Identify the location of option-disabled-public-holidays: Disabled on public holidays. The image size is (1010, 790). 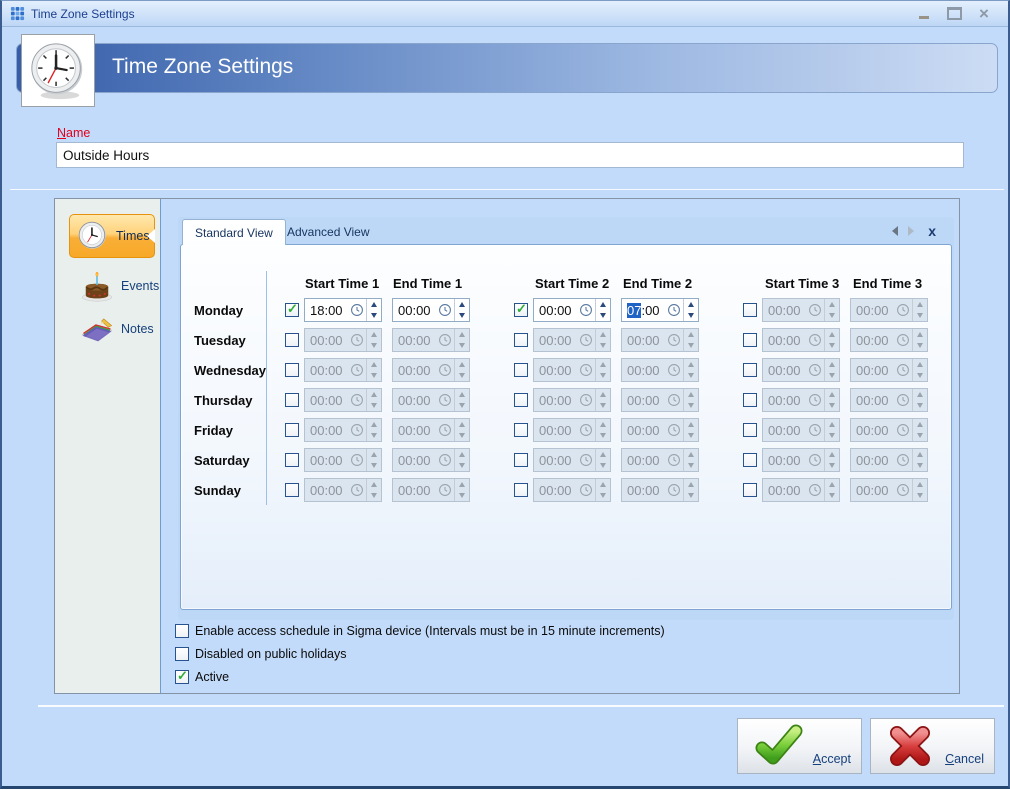
(420, 654).